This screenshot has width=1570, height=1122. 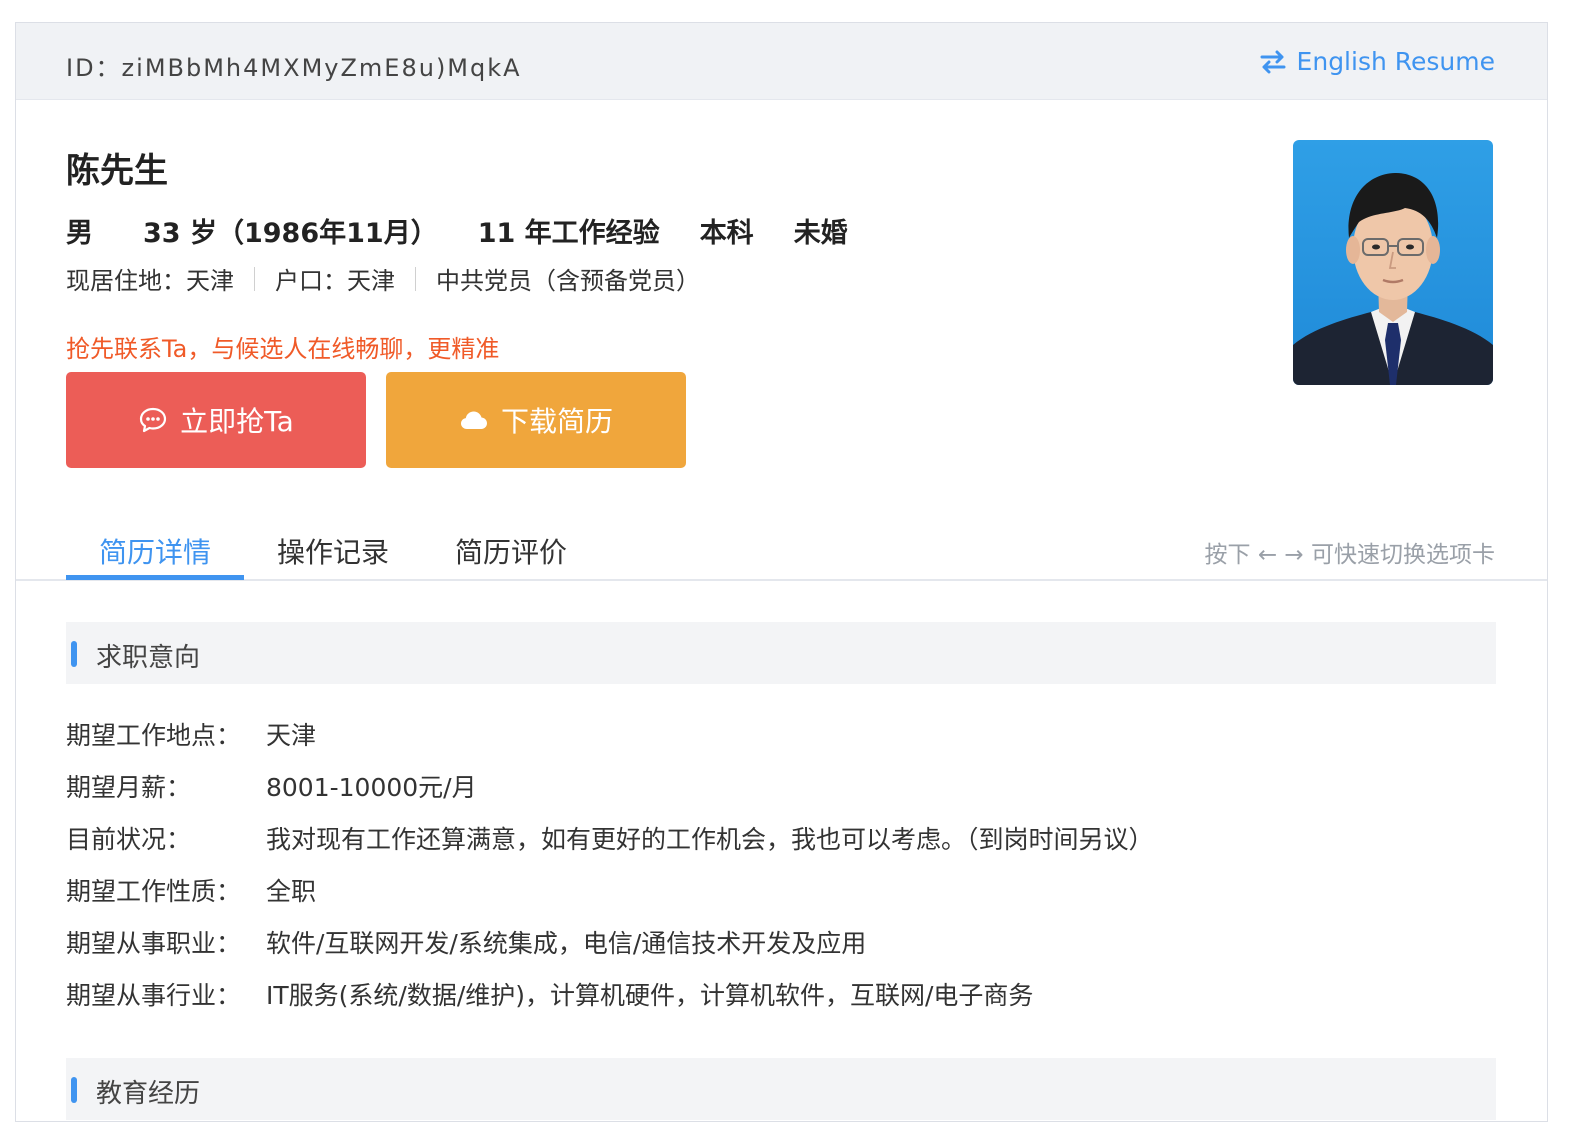 What do you see at coordinates (148, 658) in the screenshot?
I see `section-title: 求职意向` at bounding box center [148, 658].